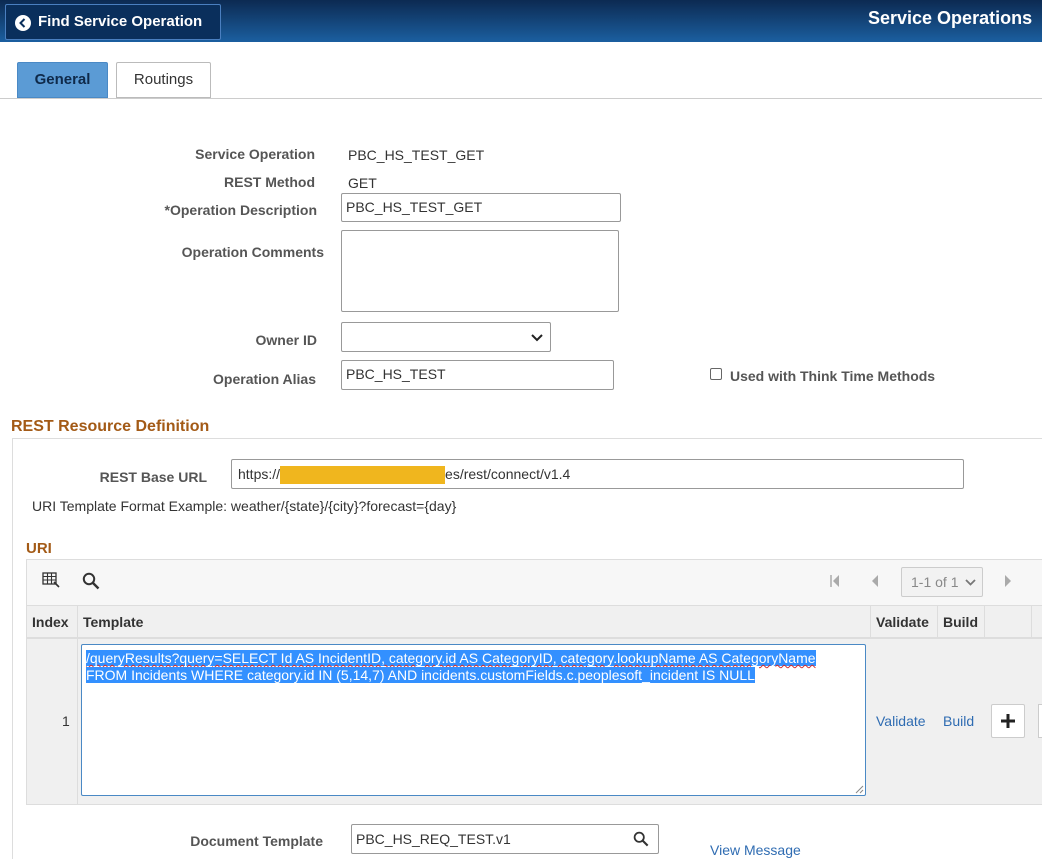  I want to click on operation-alias-input: PBC_HS_TEST, so click(477, 375).